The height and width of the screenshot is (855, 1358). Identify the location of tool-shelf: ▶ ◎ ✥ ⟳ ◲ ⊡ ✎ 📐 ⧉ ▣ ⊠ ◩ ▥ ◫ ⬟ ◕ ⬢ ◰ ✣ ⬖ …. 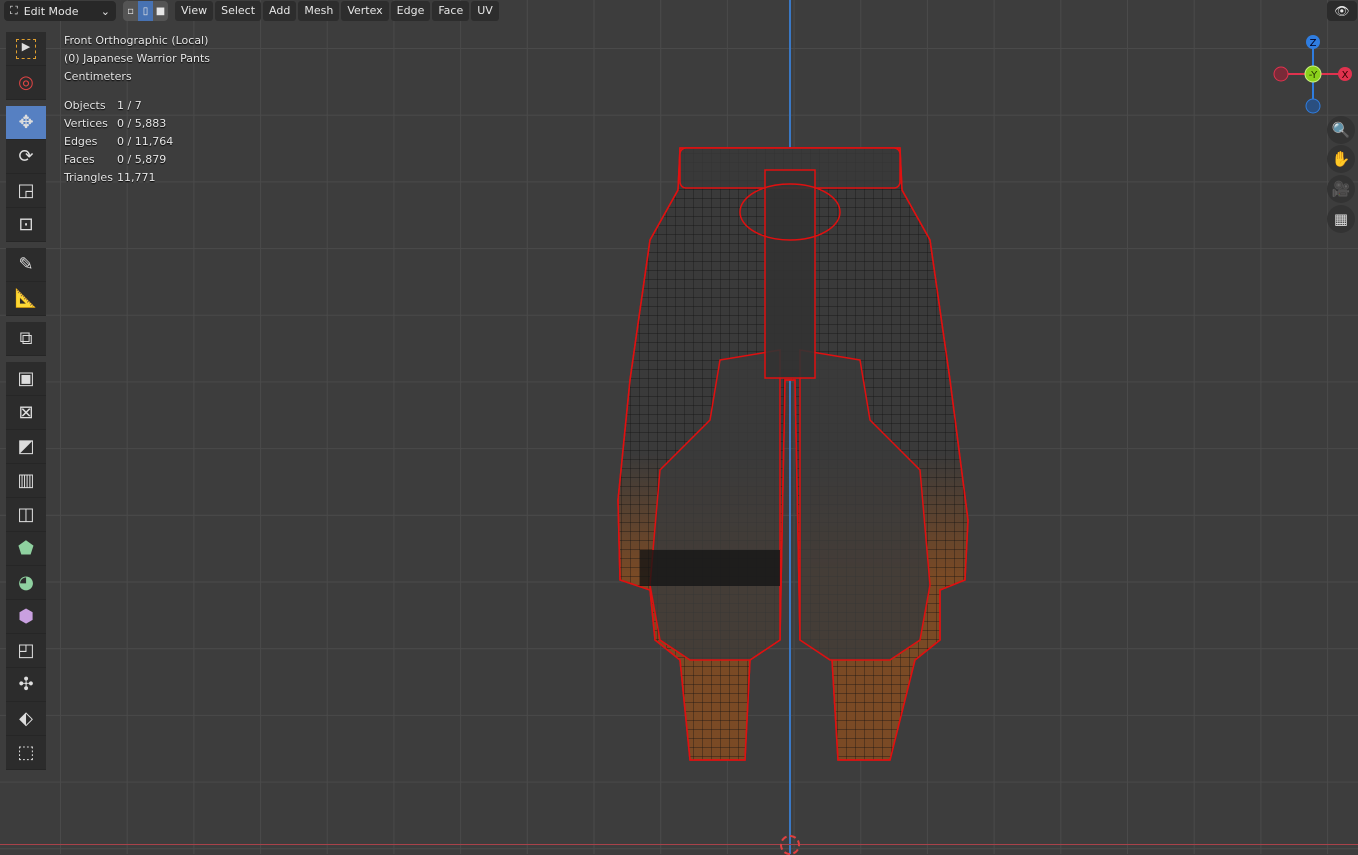
(26, 401).